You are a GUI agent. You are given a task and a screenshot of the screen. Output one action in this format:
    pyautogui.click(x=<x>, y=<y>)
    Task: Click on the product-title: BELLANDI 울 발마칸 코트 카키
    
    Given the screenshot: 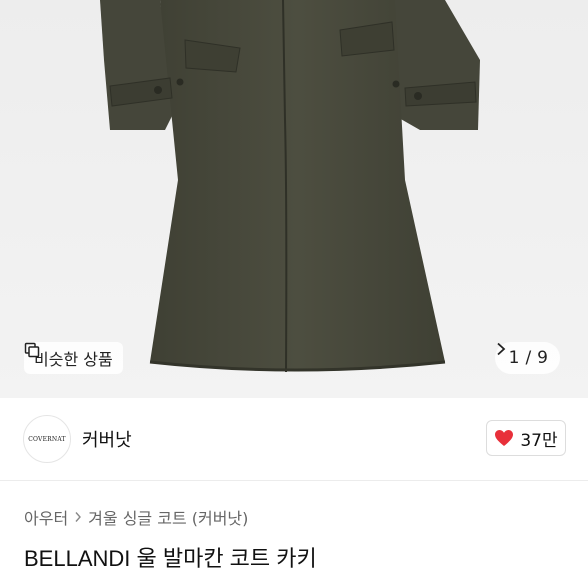 What is the action you would take?
    pyautogui.click(x=170, y=558)
    